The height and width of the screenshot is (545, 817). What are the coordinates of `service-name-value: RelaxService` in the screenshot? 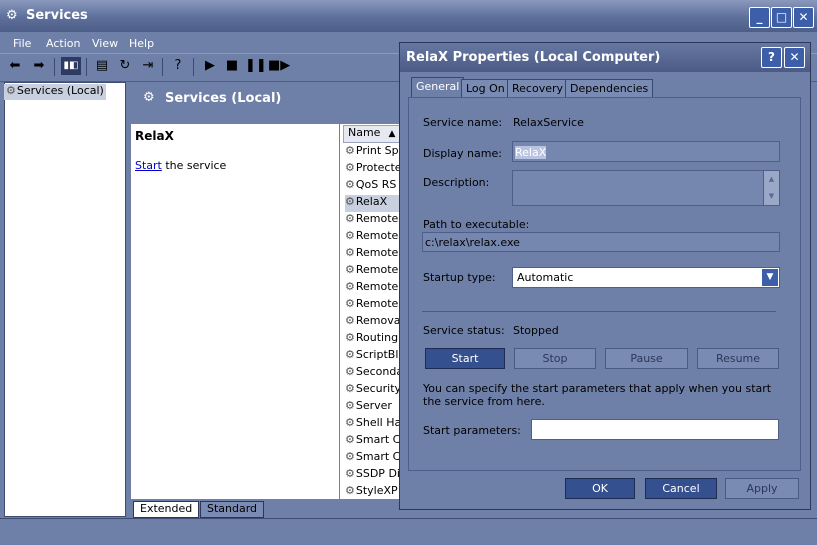 It's located at (548, 122).